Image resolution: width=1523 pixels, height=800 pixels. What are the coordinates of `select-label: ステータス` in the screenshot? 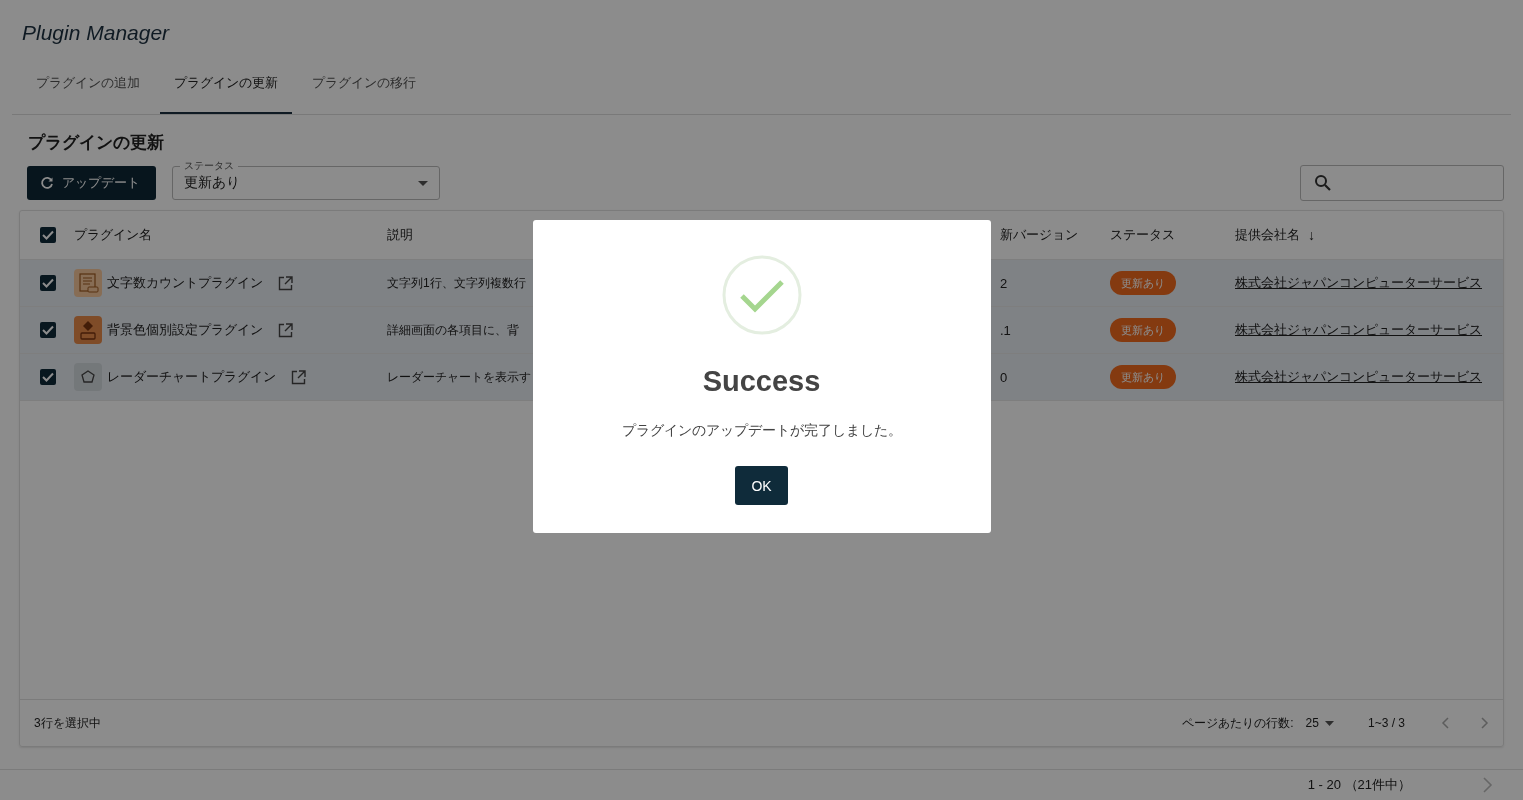 It's located at (209, 165).